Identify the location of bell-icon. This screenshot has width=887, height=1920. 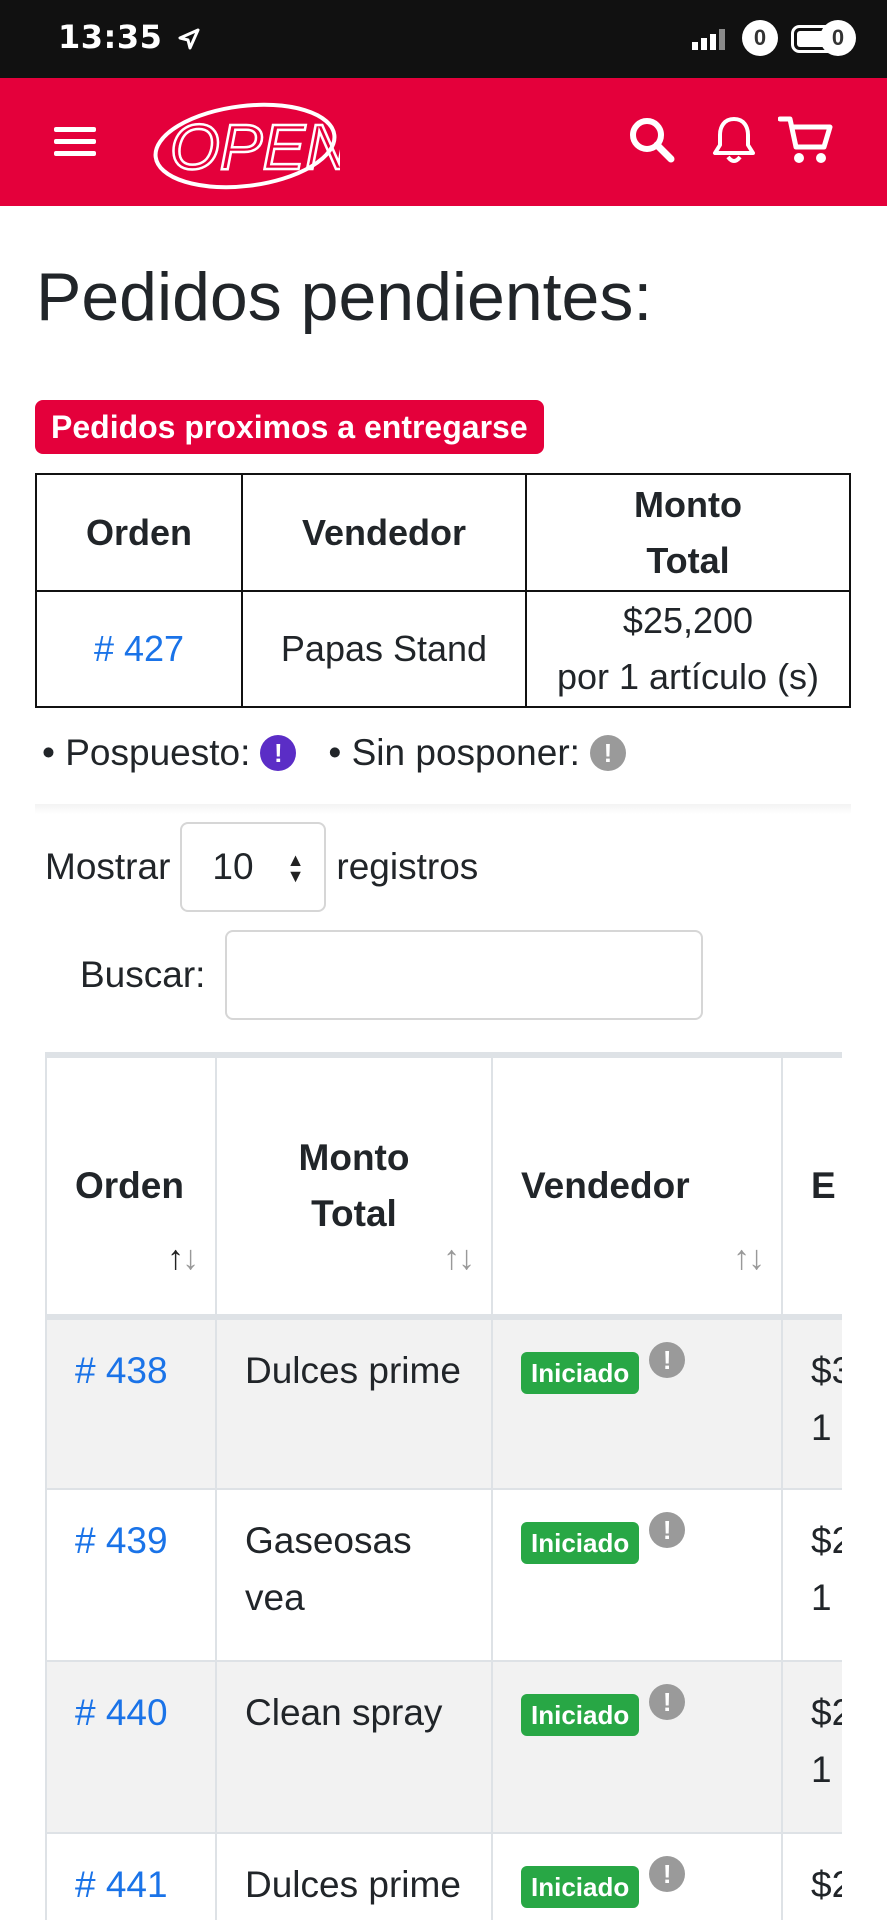
(734, 140).